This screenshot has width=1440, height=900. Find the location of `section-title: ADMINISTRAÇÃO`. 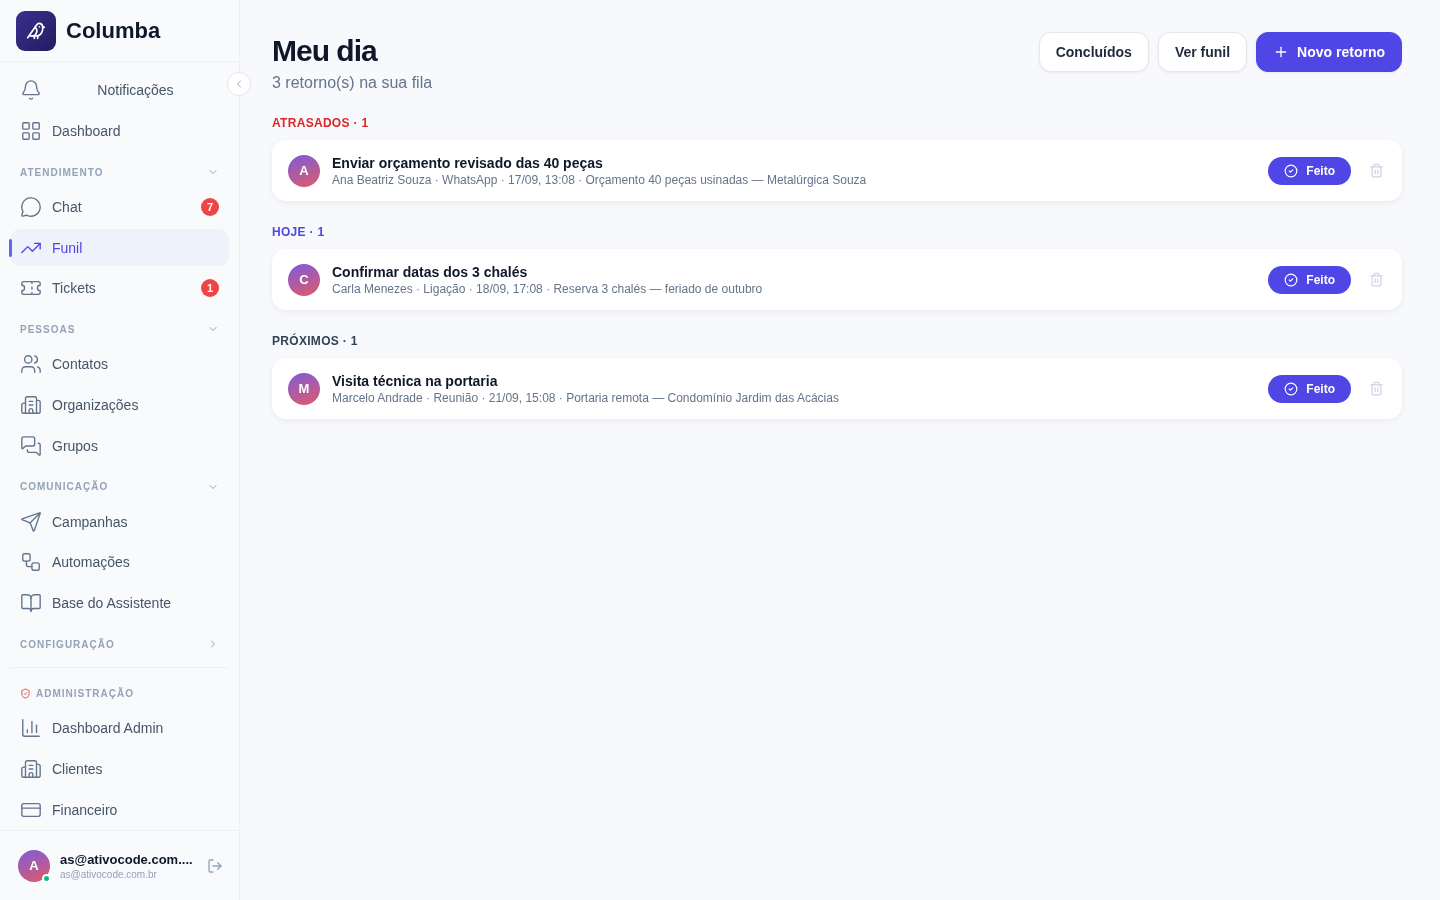

section-title: ADMINISTRAÇÃO is located at coordinates (85, 694).